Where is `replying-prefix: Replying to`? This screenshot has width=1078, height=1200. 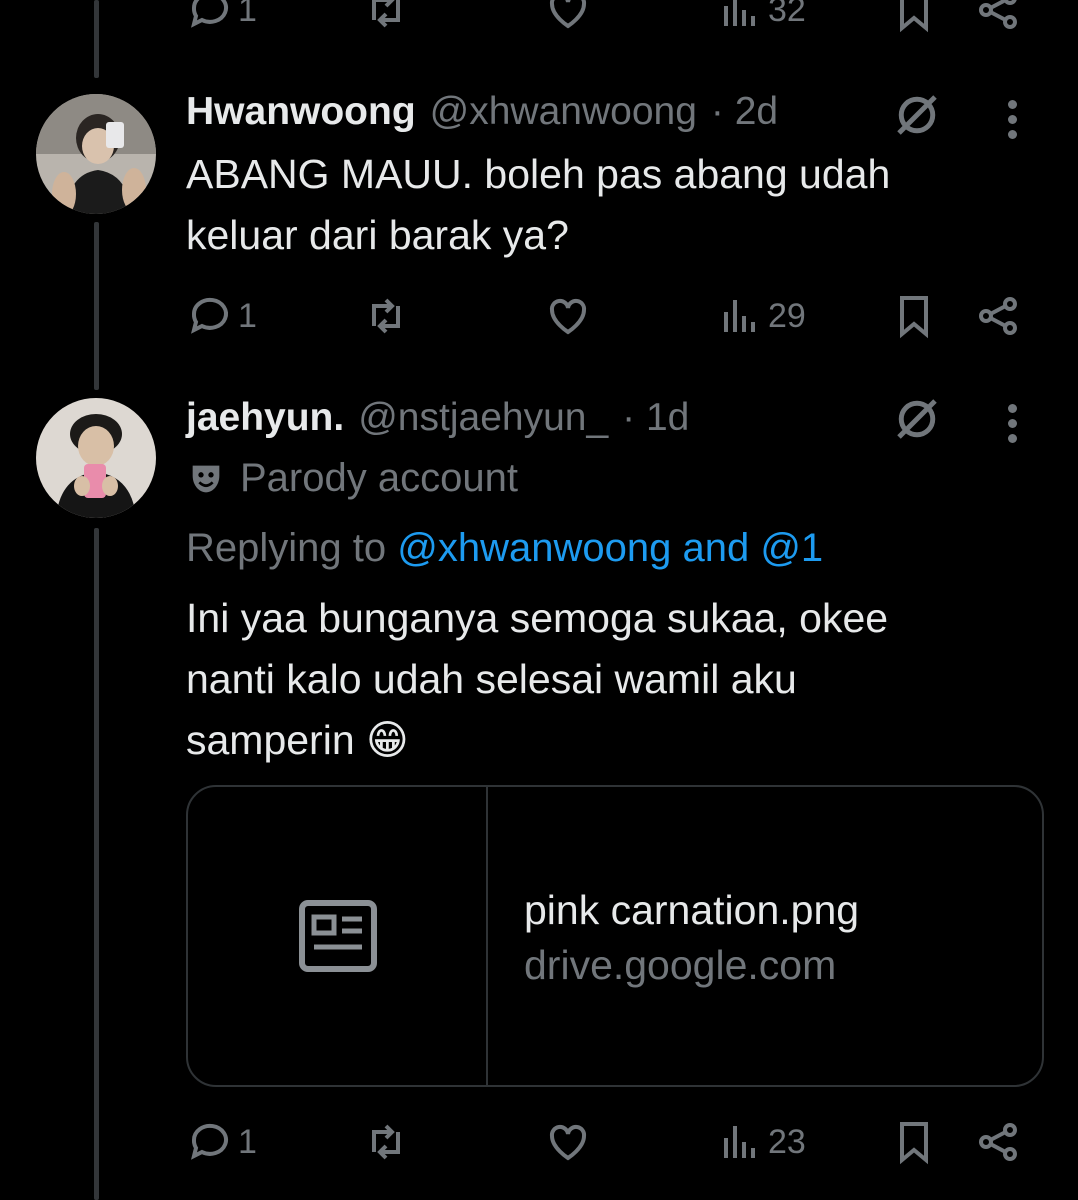
replying-prefix: Replying to is located at coordinates (286, 548).